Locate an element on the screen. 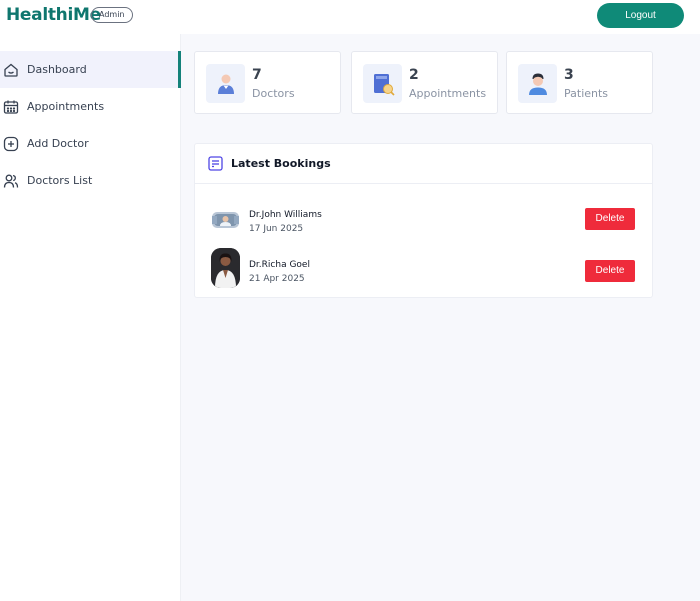  admin-badge: Admin is located at coordinates (112, 15).